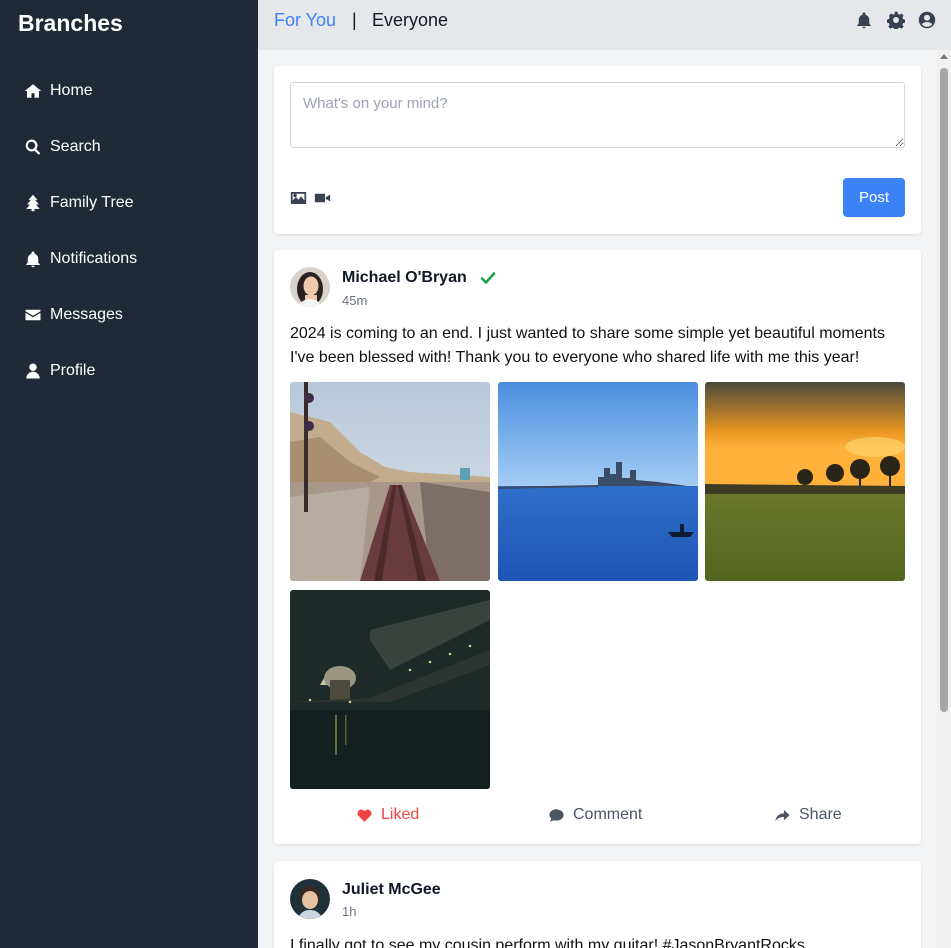  Describe the element at coordinates (896, 21) in the screenshot. I see `gear-icon` at that location.